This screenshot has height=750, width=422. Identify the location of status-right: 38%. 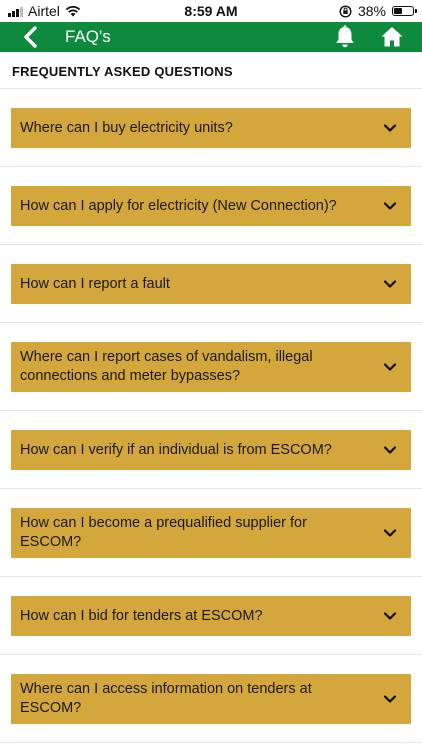
(378, 11).